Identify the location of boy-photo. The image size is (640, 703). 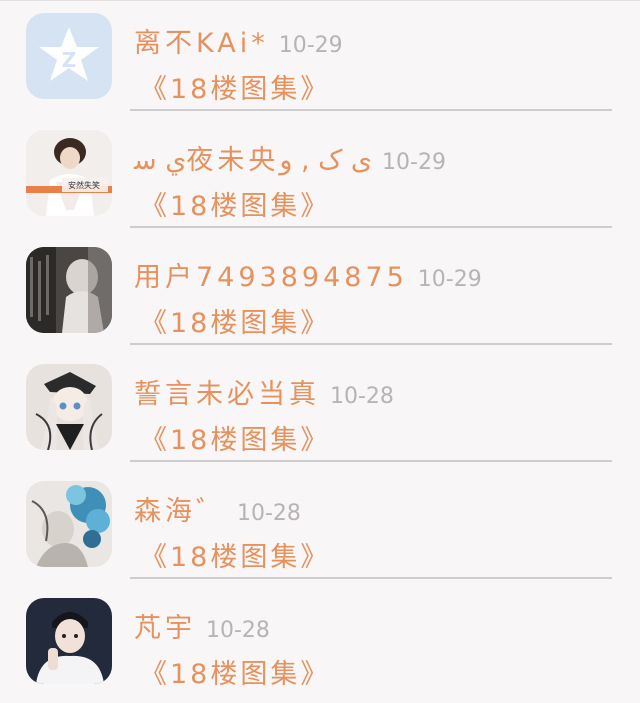
(69, 641).